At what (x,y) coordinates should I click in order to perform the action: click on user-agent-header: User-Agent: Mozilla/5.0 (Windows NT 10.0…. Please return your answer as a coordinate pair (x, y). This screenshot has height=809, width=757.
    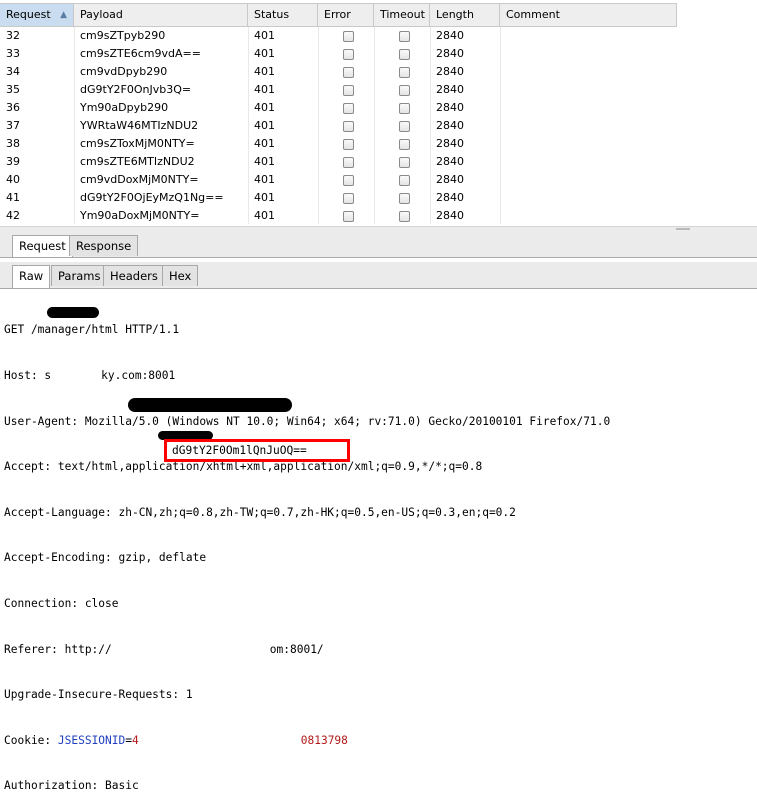
    Looking at the image, I should click on (307, 421).